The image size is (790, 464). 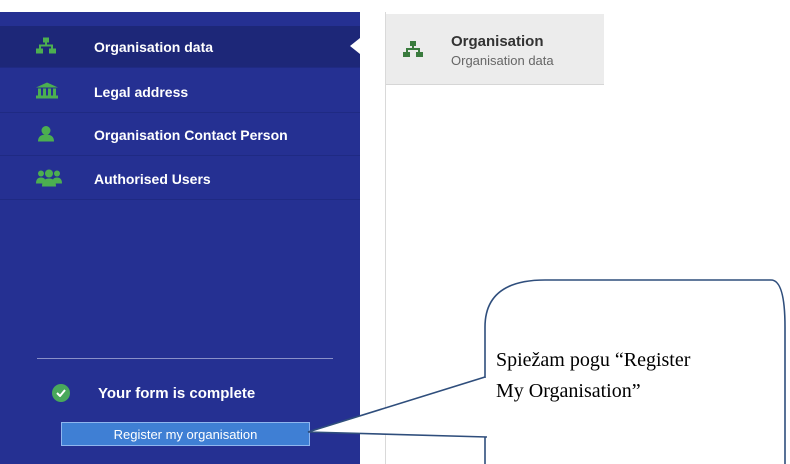 I want to click on callout-text: Spiežam pogu “Register My Organisation”, so click(x=633, y=376).